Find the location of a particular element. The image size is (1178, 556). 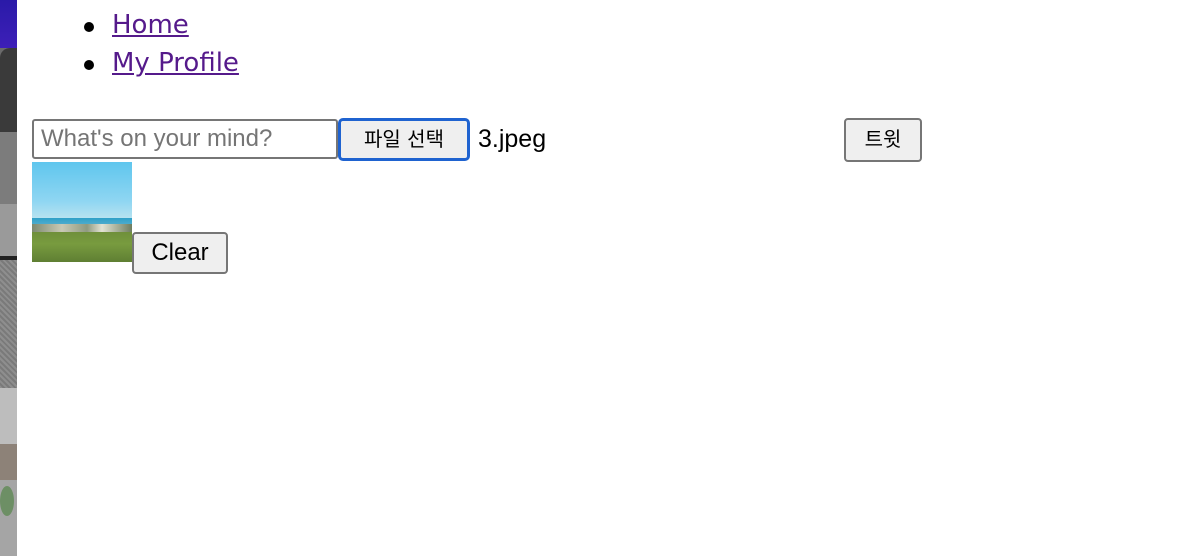

desktop-wallpaper-fragment is located at coordinates (8, 24).